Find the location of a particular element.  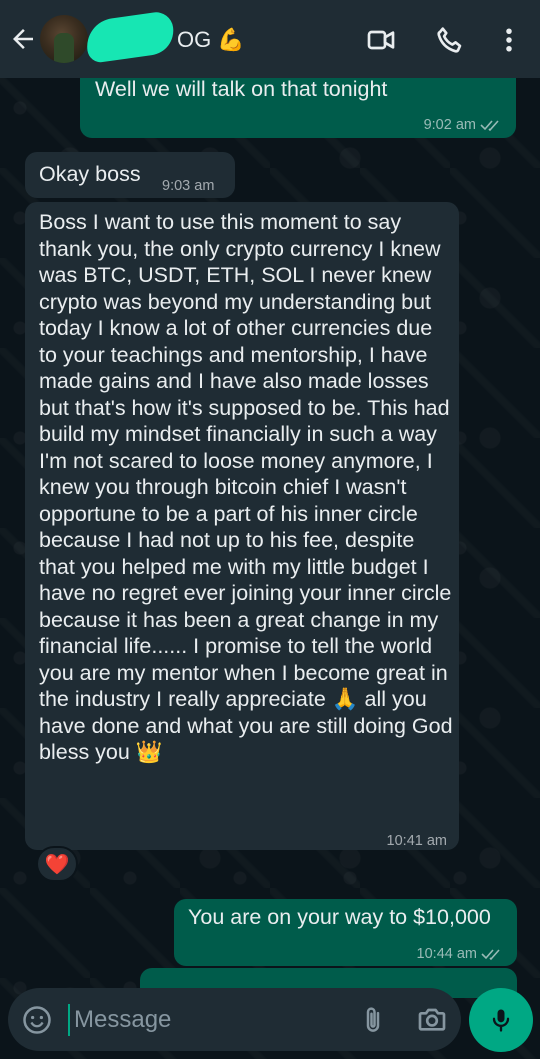

chat-header: OG 💪 is located at coordinates (270, 39).